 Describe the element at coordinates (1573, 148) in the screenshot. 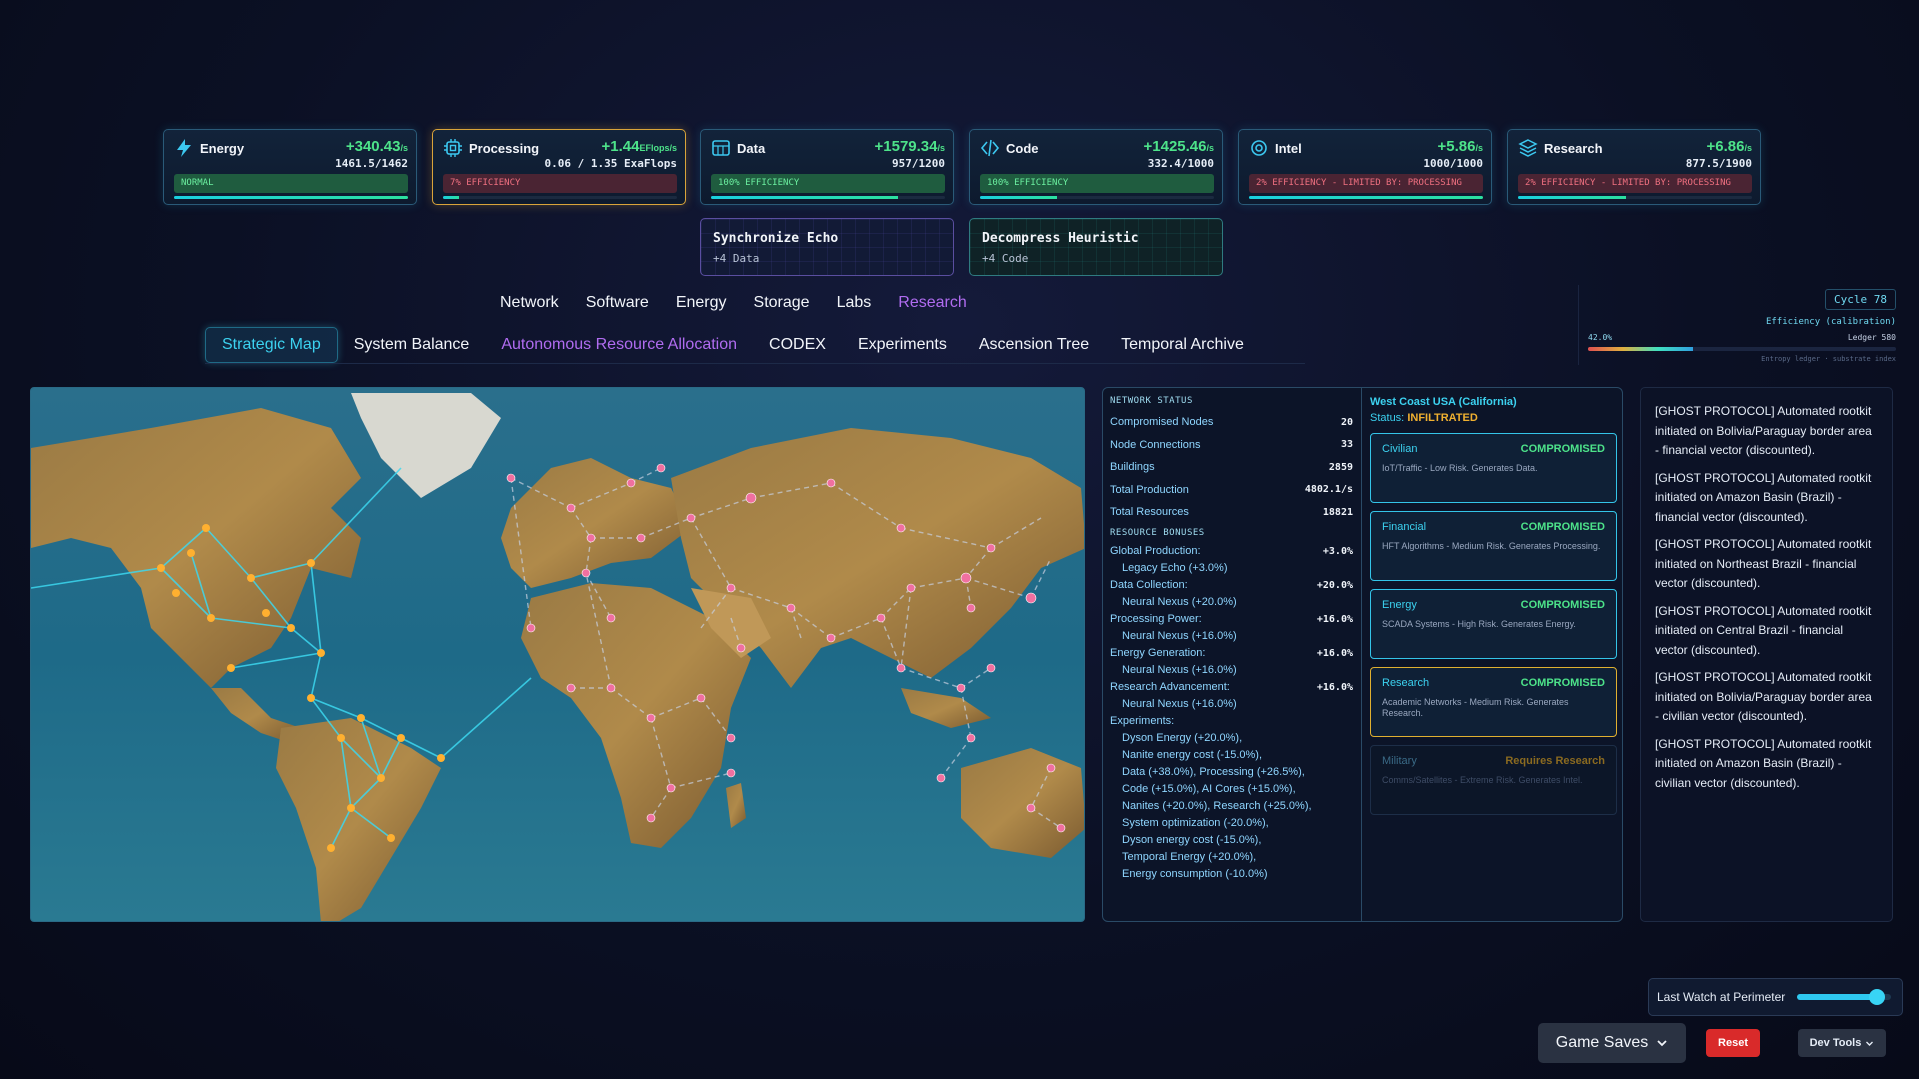

I see `resource-label: Research` at that location.